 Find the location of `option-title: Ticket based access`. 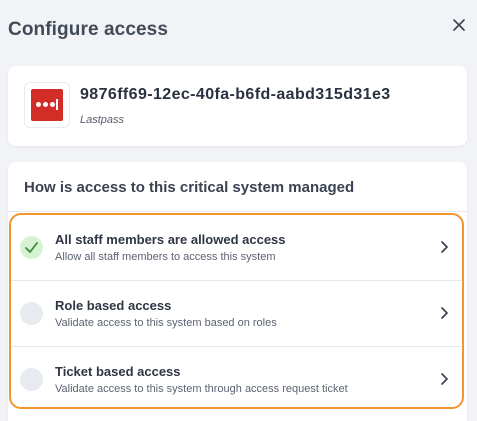

option-title: Ticket based access is located at coordinates (118, 371).